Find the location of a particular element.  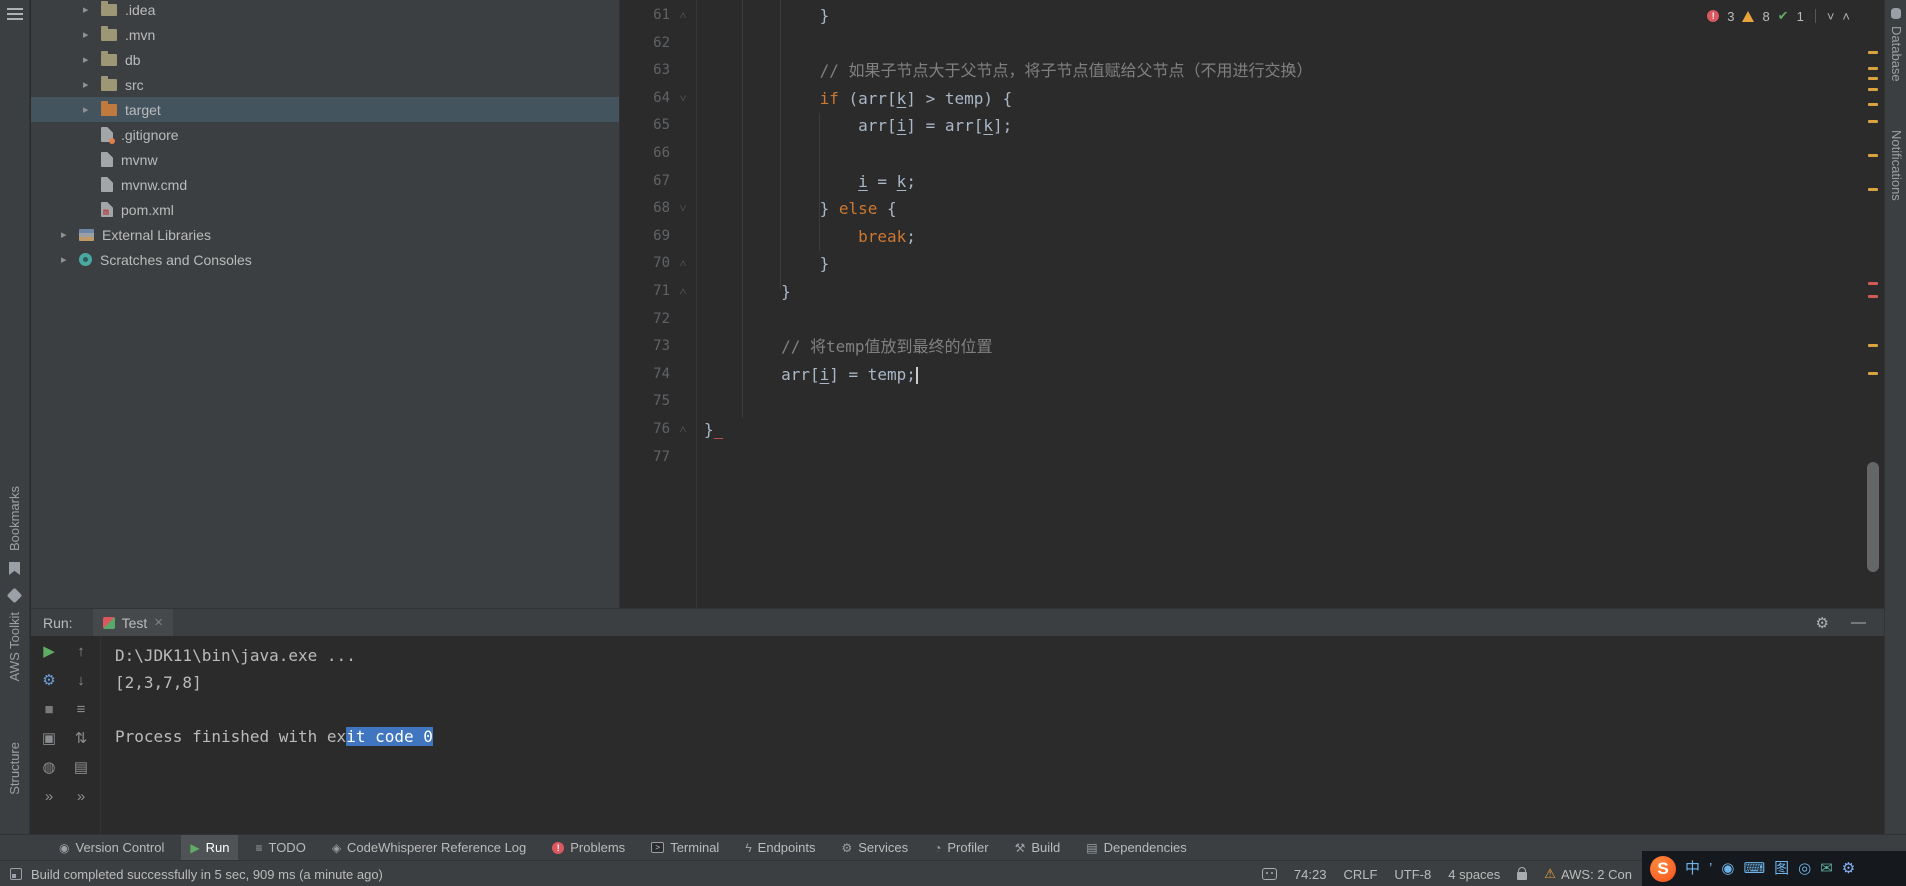

line-separator: CRLF is located at coordinates (1360, 874).